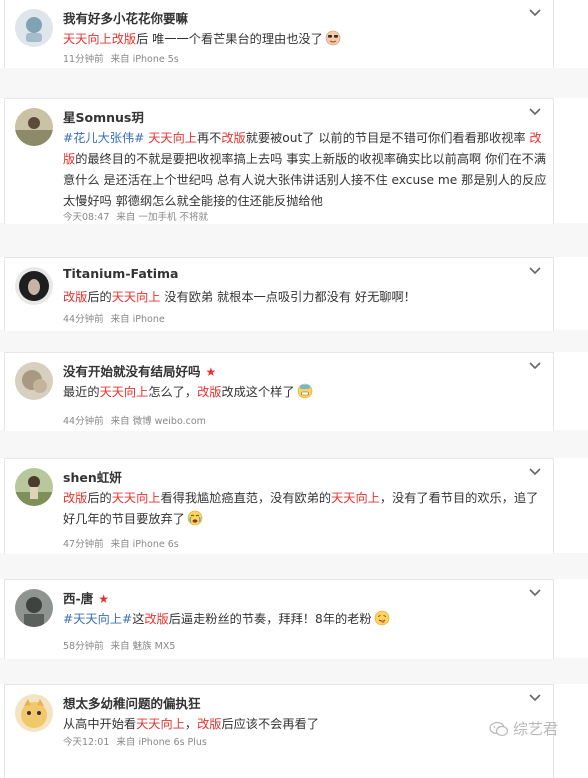 The image size is (588, 778). I want to click on comment-meta: 58分钟前 来自 魅族 MX5, so click(119, 645).